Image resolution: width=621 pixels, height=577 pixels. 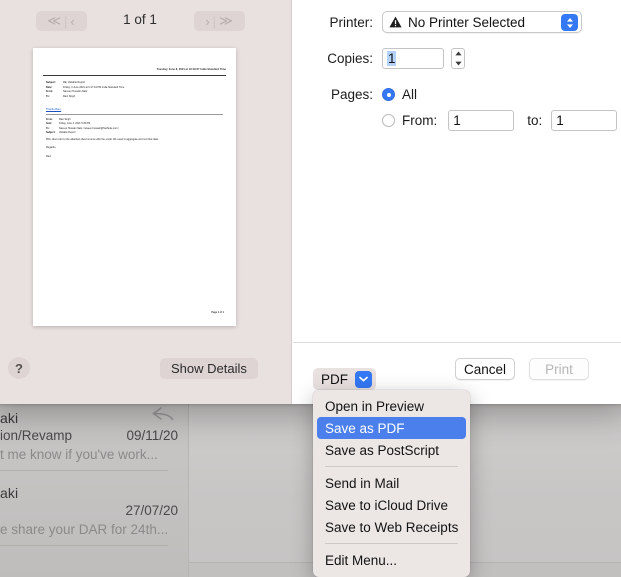 I want to click on chevron-up-down-icon, so click(x=569, y=22).